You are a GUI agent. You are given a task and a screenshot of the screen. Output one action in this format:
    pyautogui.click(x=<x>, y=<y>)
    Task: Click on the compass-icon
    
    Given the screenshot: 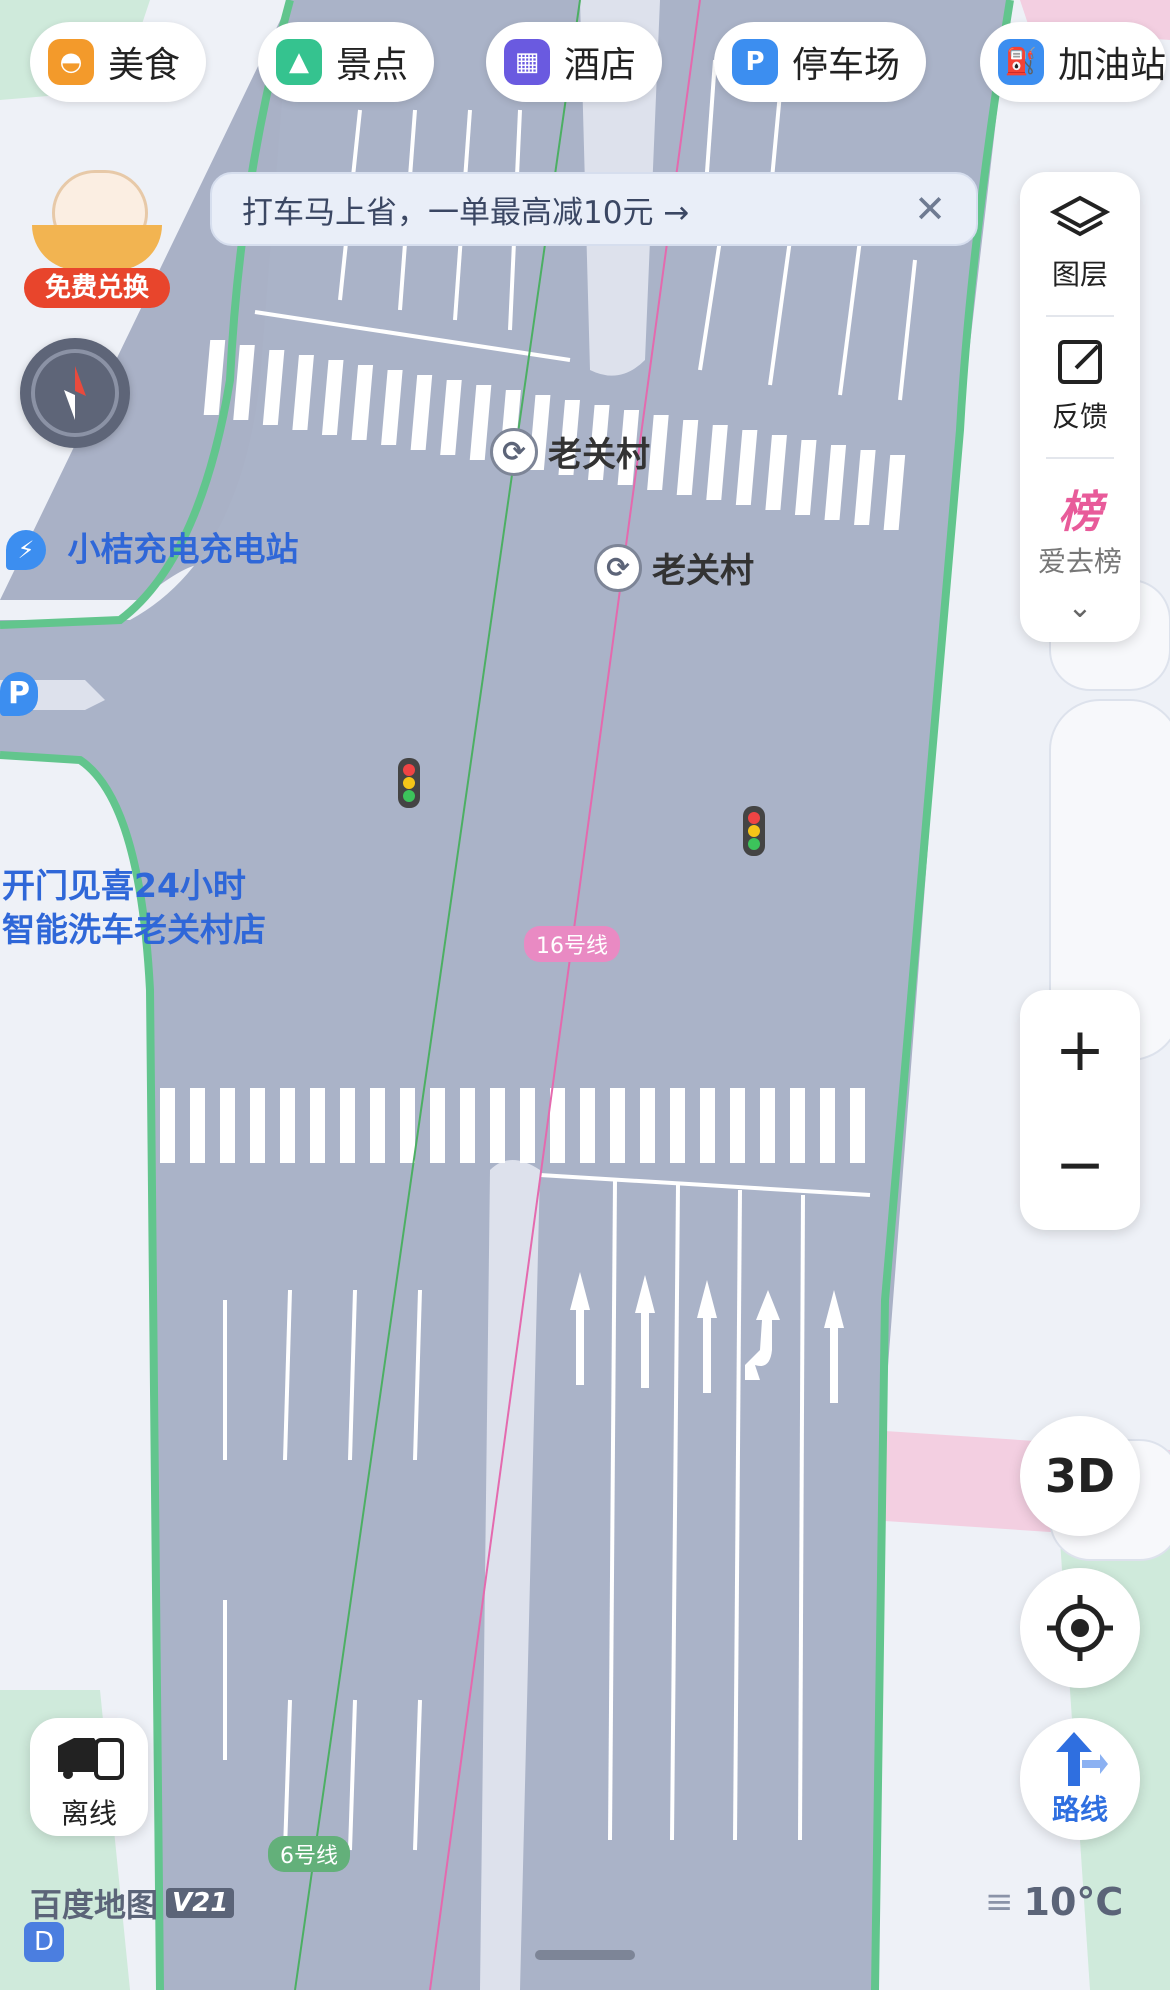 What is the action you would take?
    pyautogui.click(x=75, y=393)
    